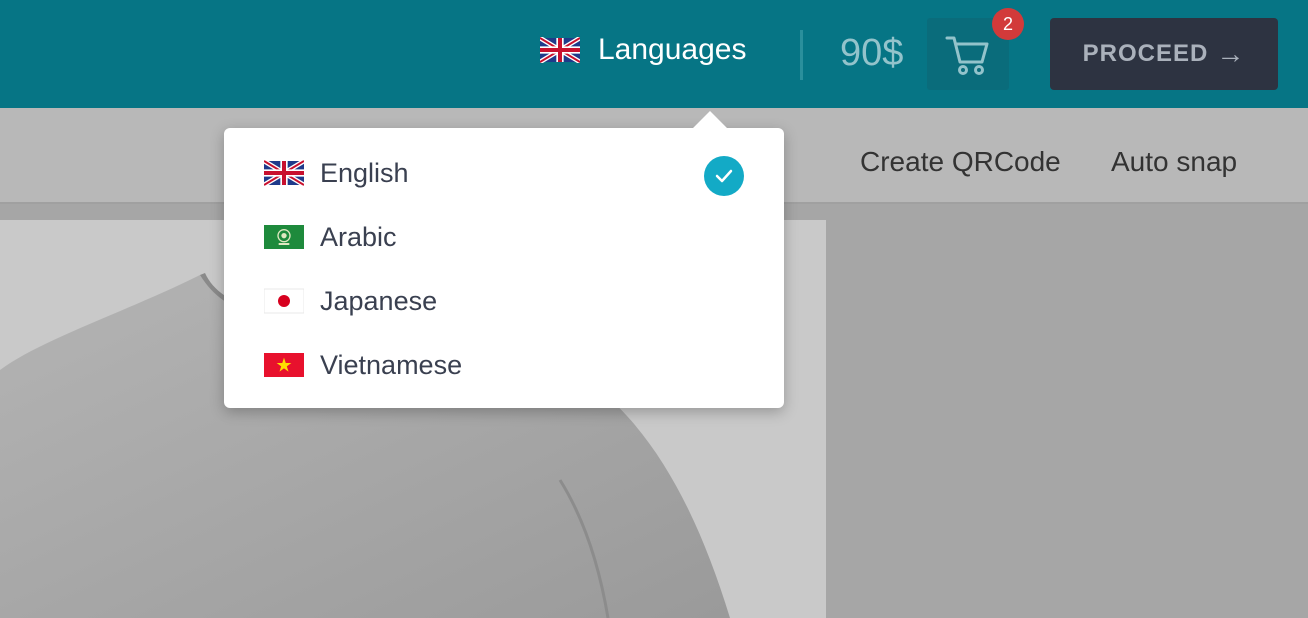 Image resolution: width=1308 pixels, height=618 pixels. I want to click on proceed-button: PROCEED →, so click(1164, 54).